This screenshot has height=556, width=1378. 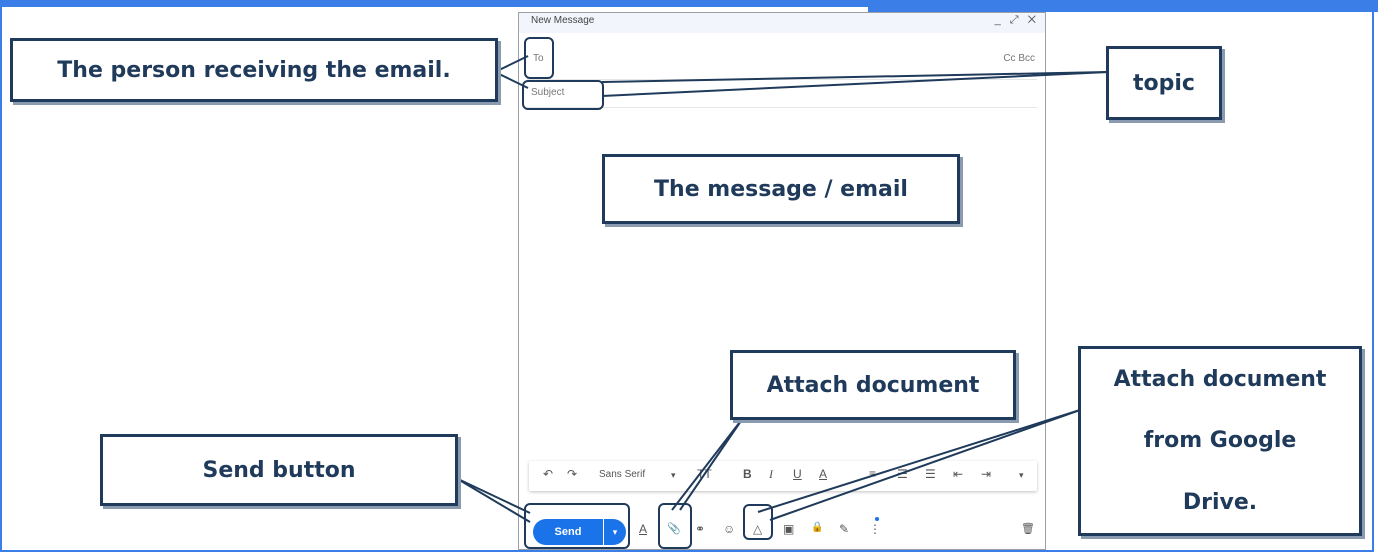 What do you see at coordinates (1220, 502) in the screenshot?
I see `drive-callout-line-3: Drive.` at bounding box center [1220, 502].